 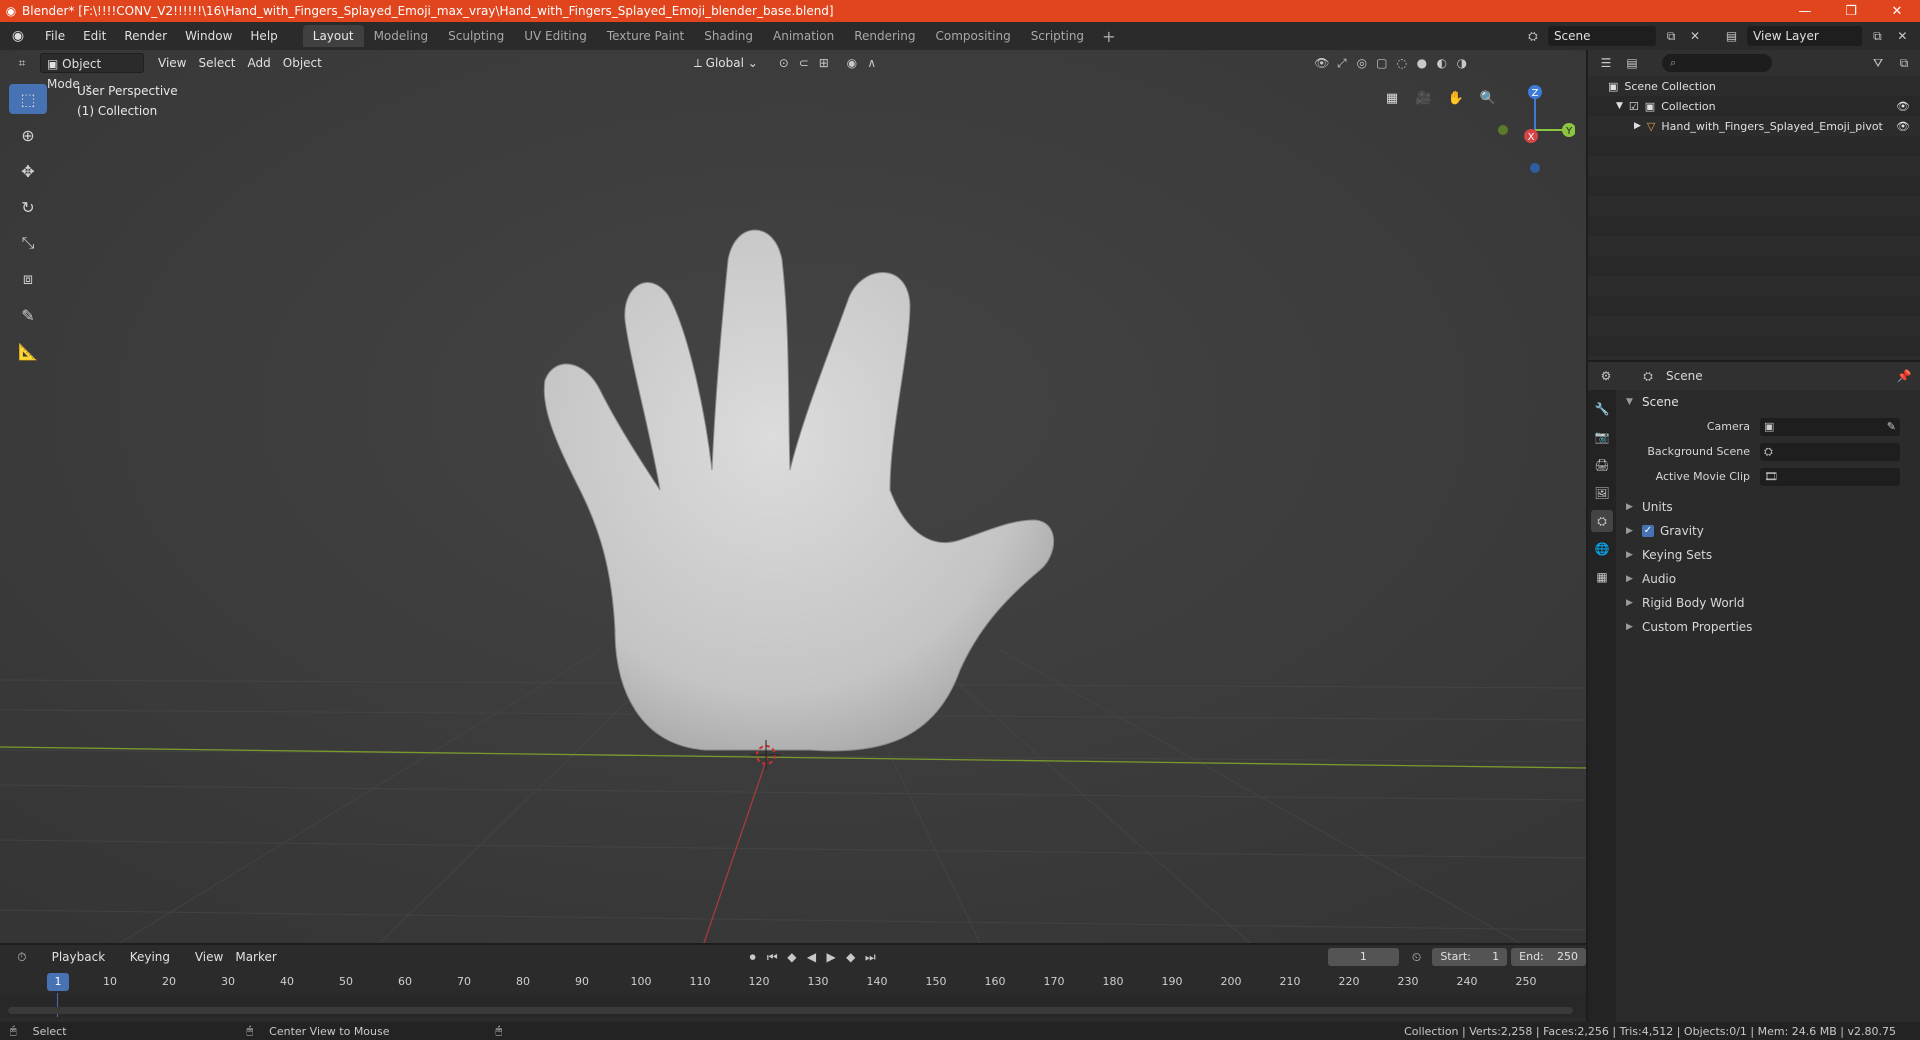 I want to click on scene-panel-header: ▼ Scene, so click(x=1769, y=402).